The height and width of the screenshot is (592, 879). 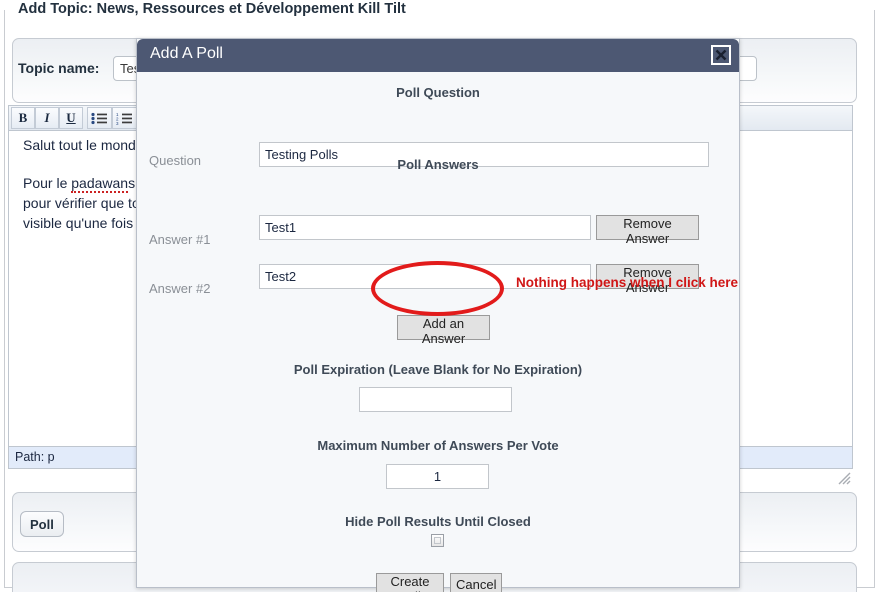 What do you see at coordinates (410, 582) in the screenshot?
I see `create-poll-button: Create Poll` at bounding box center [410, 582].